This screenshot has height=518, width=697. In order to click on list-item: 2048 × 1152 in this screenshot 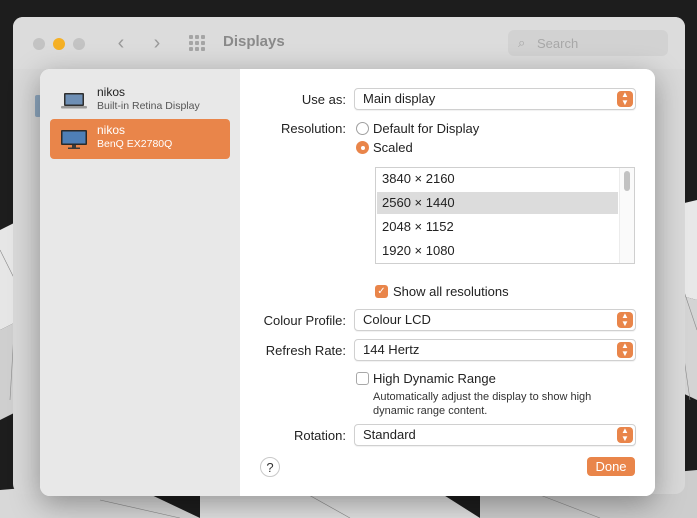, I will do `click(497, 227)`.